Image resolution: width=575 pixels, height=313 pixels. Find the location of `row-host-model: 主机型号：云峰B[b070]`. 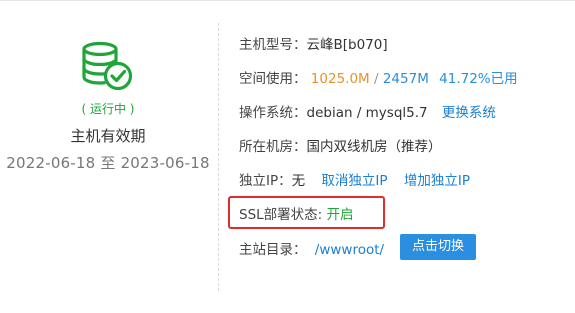

row-host-model: 主机型号：云峰B[b070] is located at coordinates (313, 43).